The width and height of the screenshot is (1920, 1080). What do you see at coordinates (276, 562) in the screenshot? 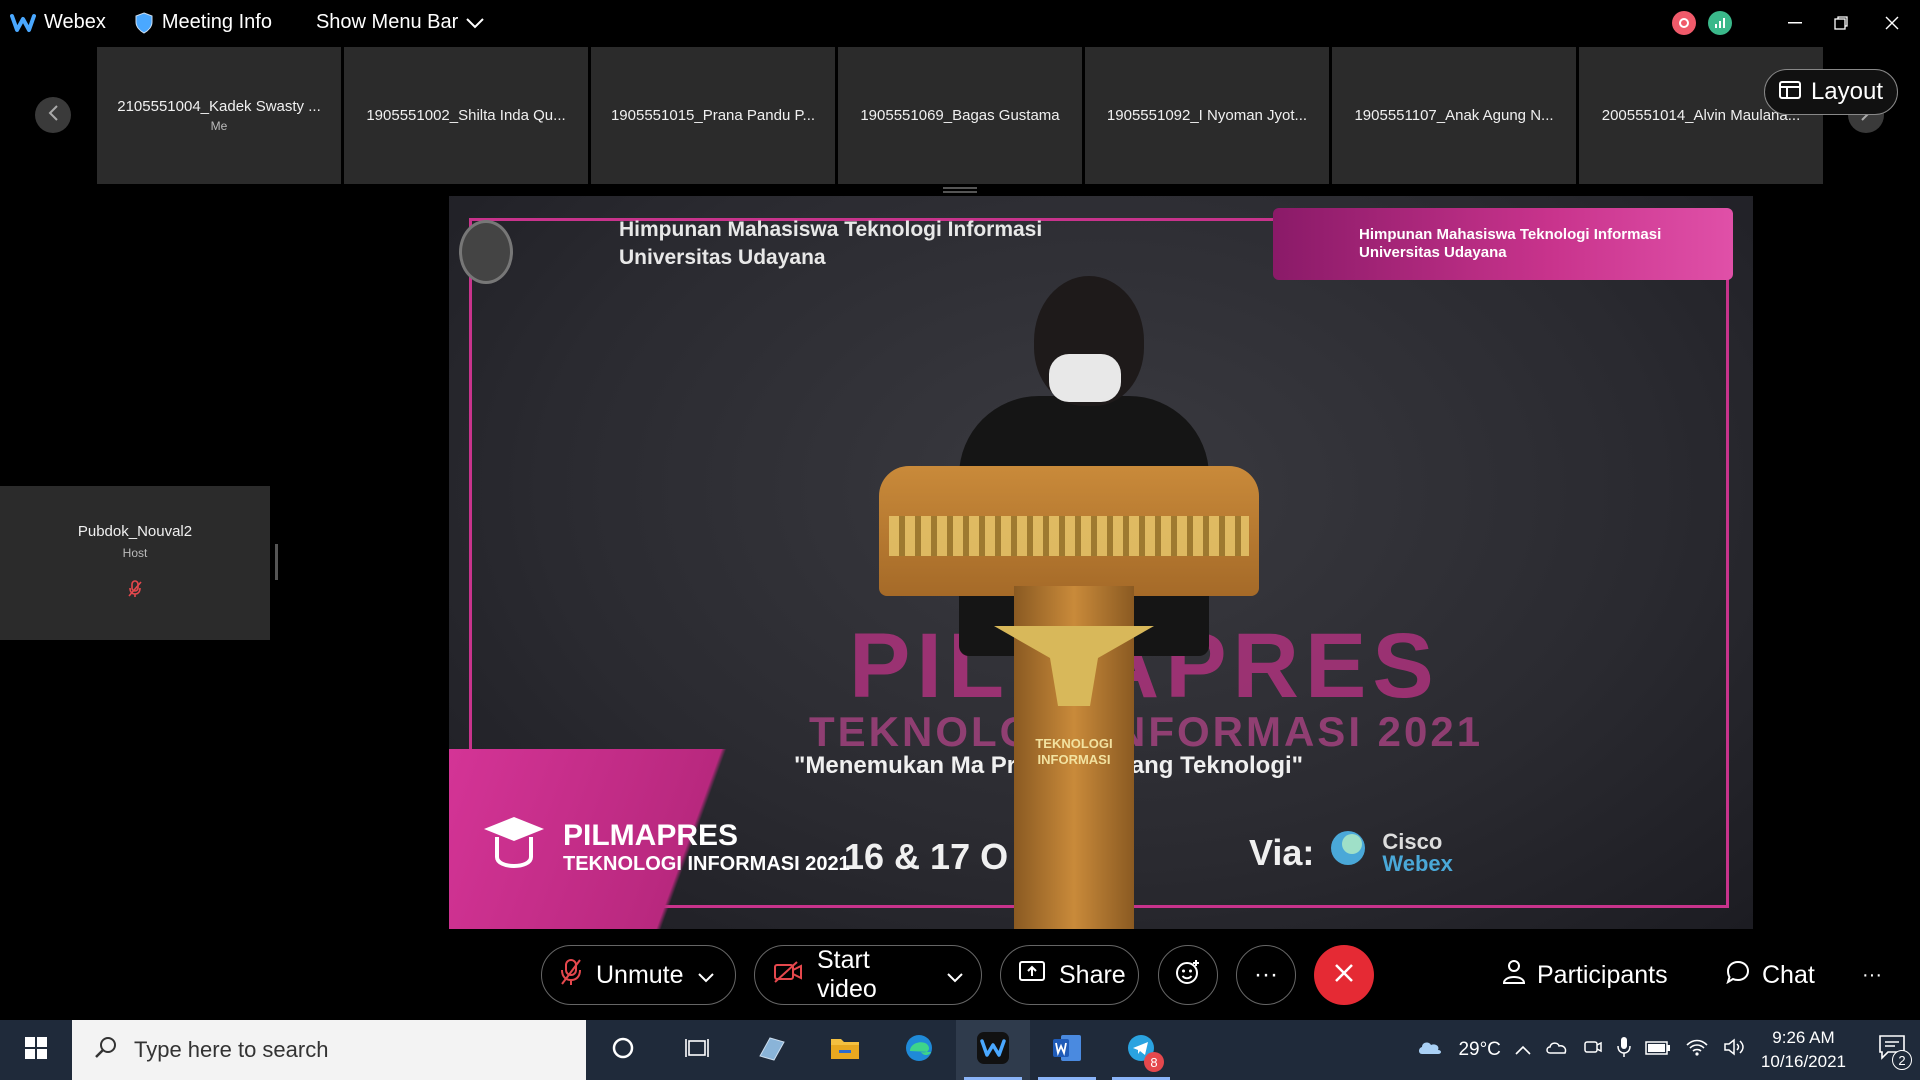
I see `panel-resize-handle` at bounding box center [276, 562].